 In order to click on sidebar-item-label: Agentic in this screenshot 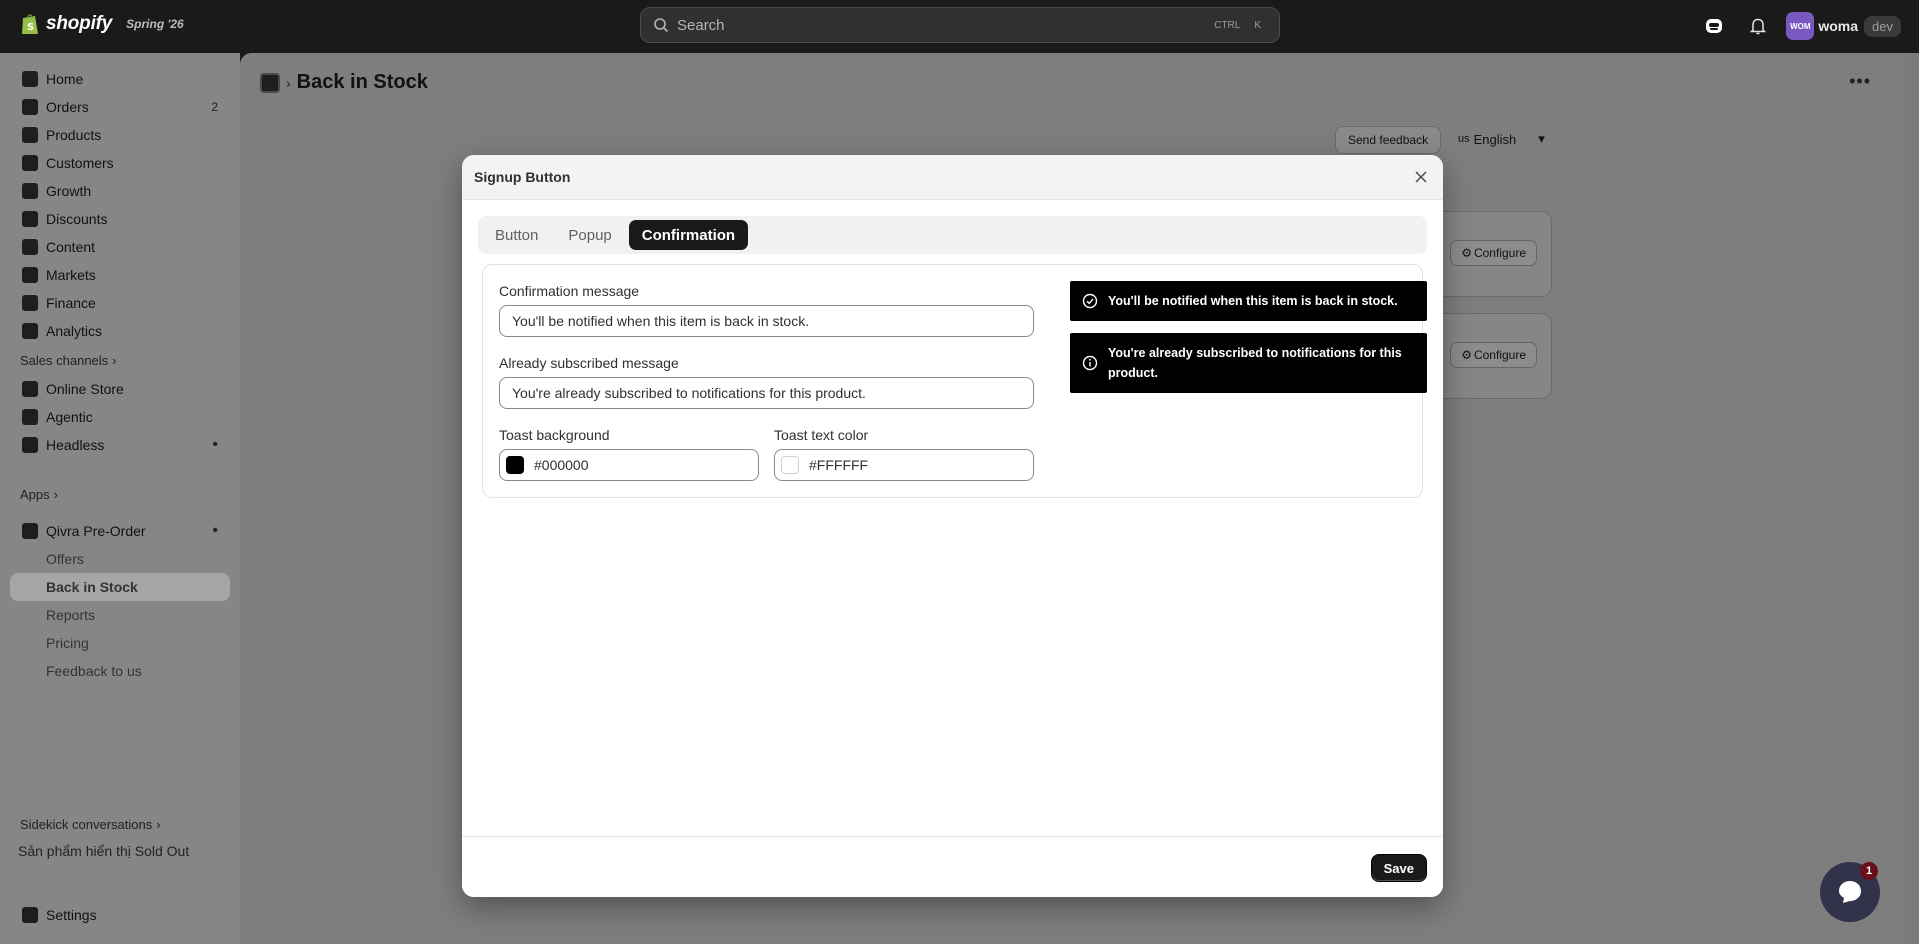, I will do `click(69, 417)`.